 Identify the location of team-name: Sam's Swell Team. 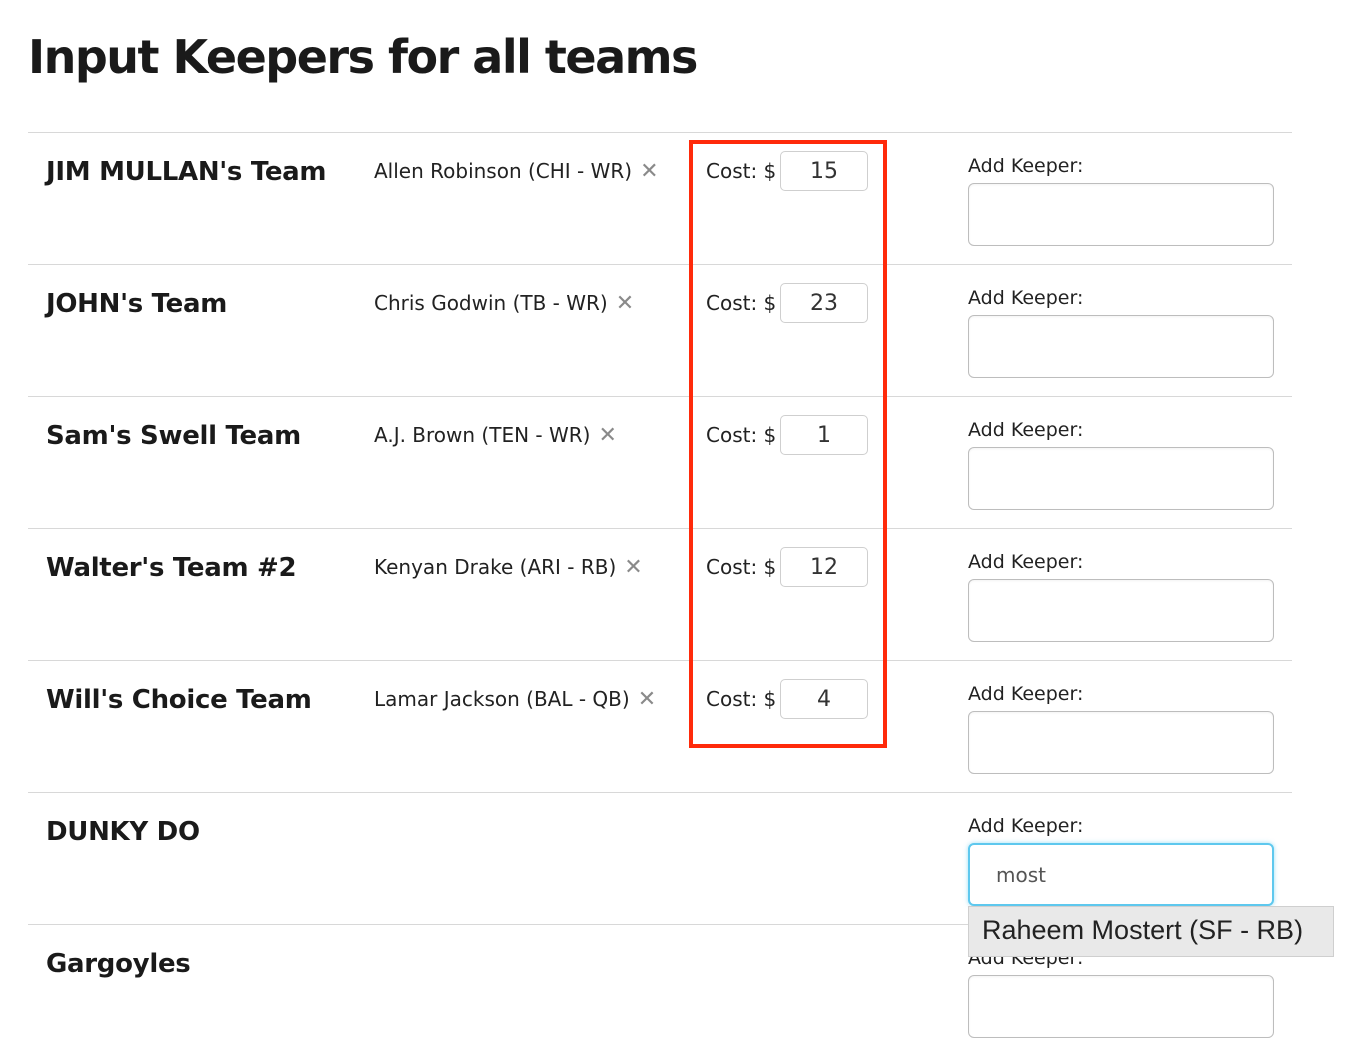
(173, 436).